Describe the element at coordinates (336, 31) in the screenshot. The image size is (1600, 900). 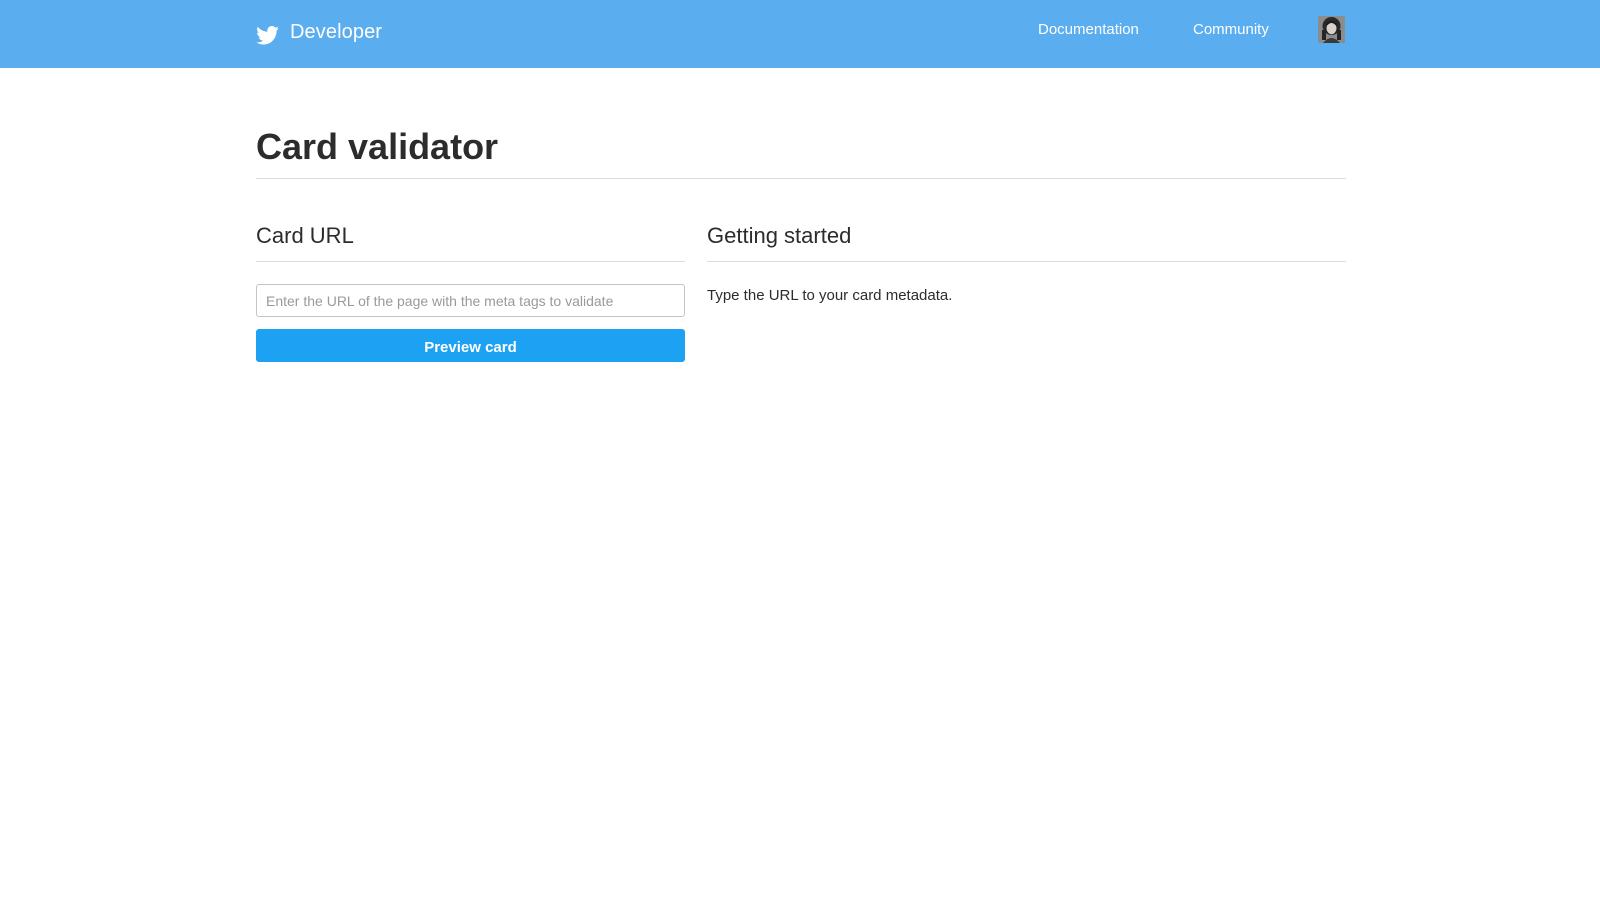
I see `brand-label: Developer` at that location.